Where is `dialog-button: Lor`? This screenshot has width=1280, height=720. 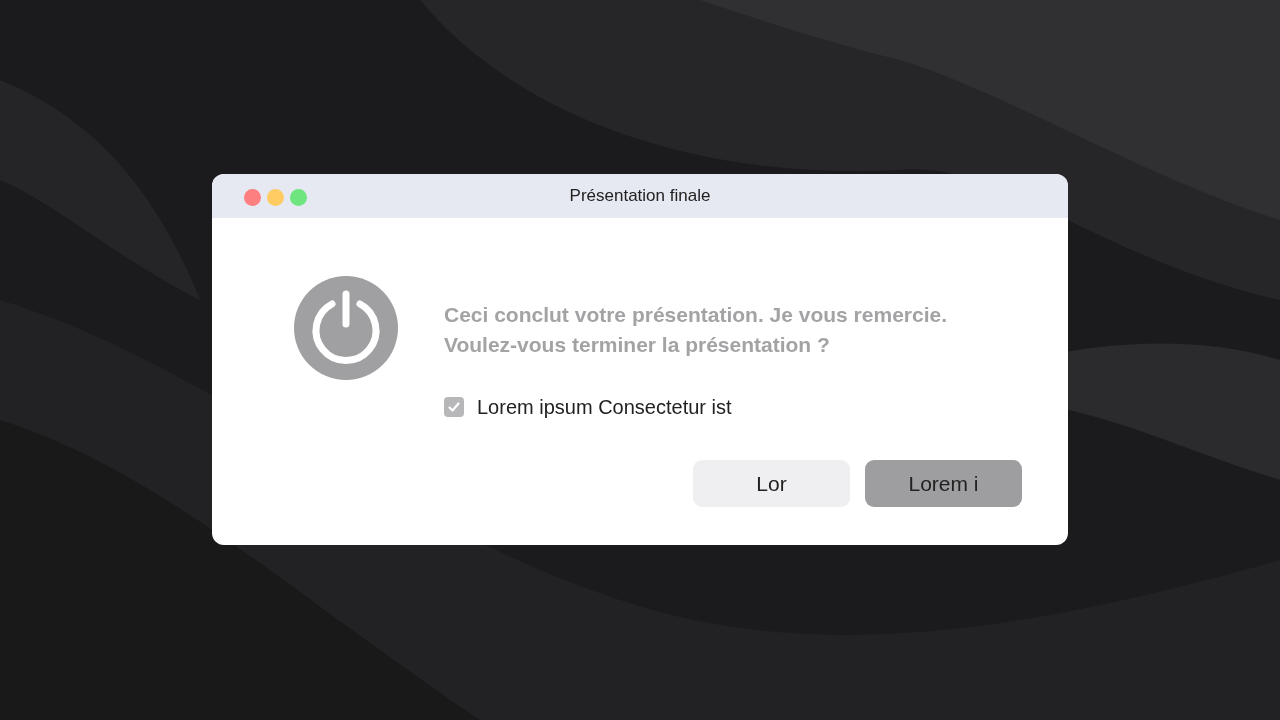
dialog-button: Lor is located at coordinates (771, 483).